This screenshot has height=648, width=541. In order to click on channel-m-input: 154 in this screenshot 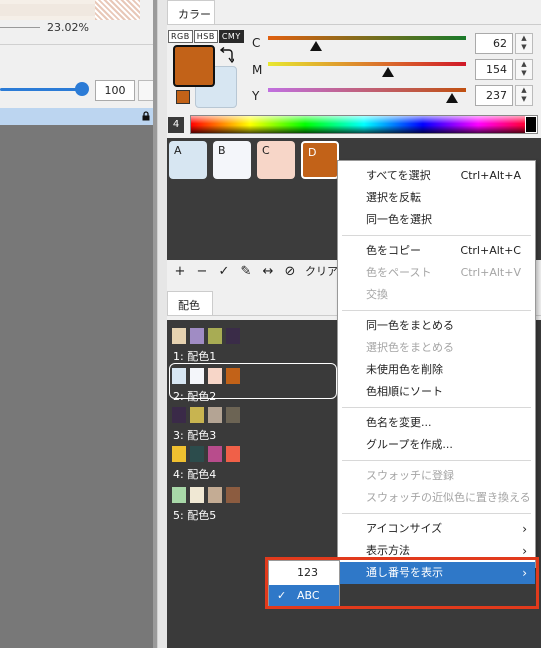, I will do `click(494, 69)`.